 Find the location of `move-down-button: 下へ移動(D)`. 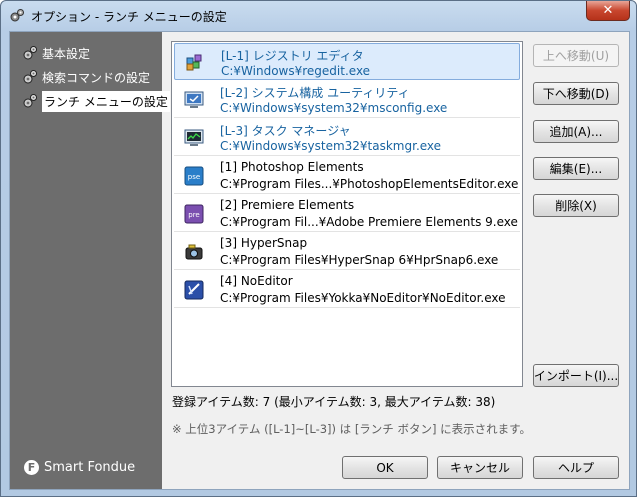

move-down-button: 下へ移動(D) is located at coordinates (576, 93).